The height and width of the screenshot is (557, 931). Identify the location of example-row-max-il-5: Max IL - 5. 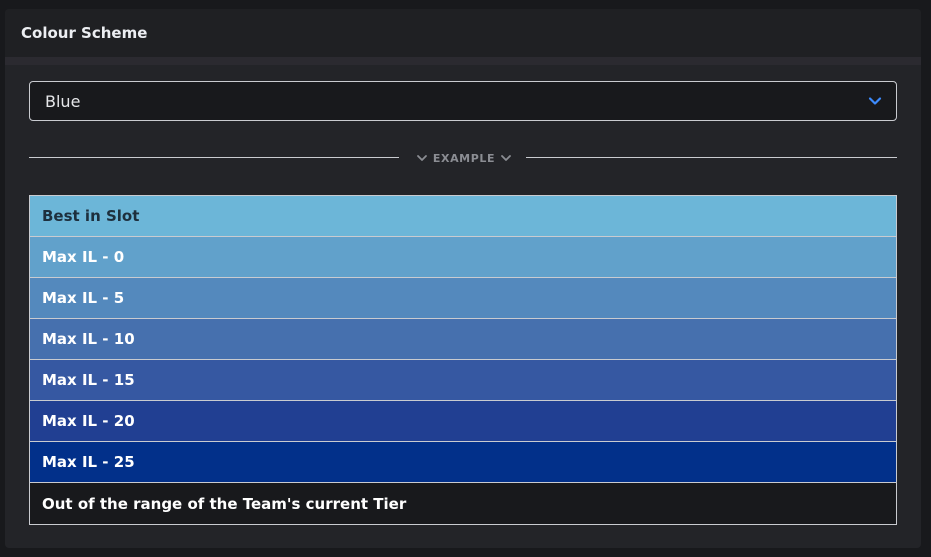
(463, 298).